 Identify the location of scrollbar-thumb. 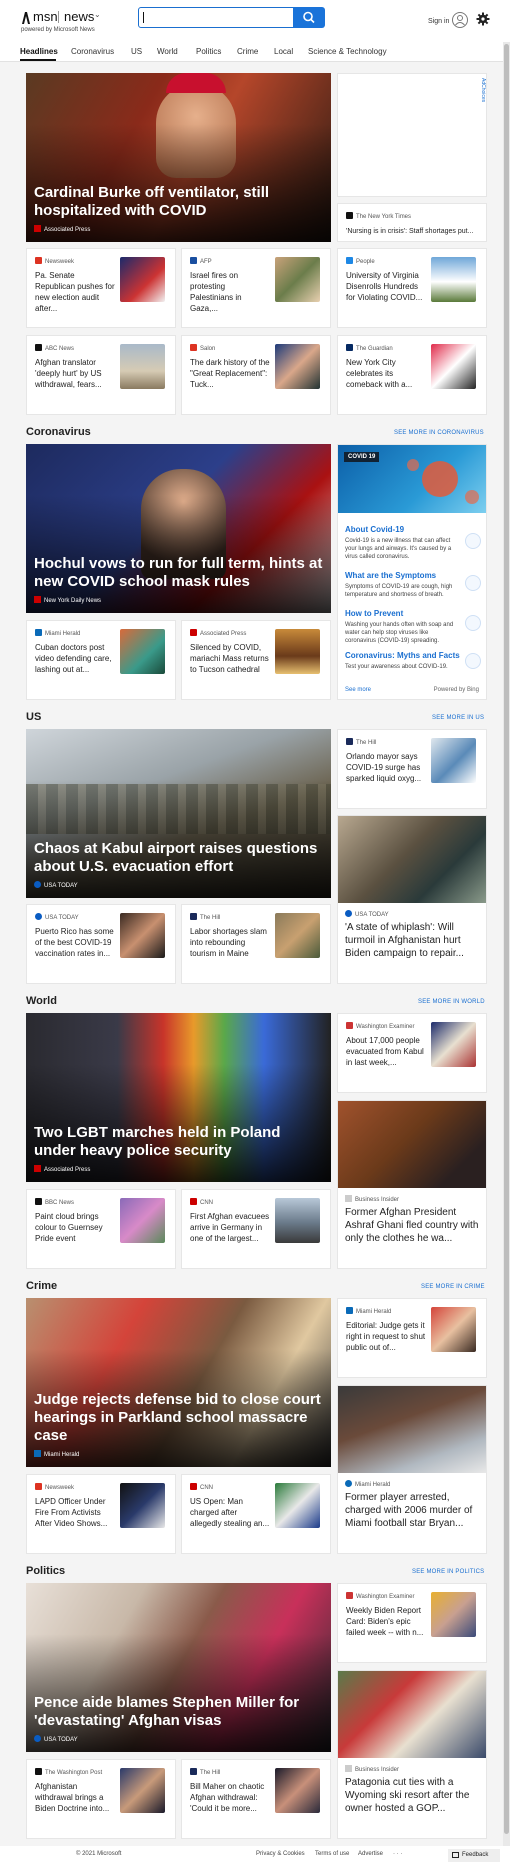
(506, 939).